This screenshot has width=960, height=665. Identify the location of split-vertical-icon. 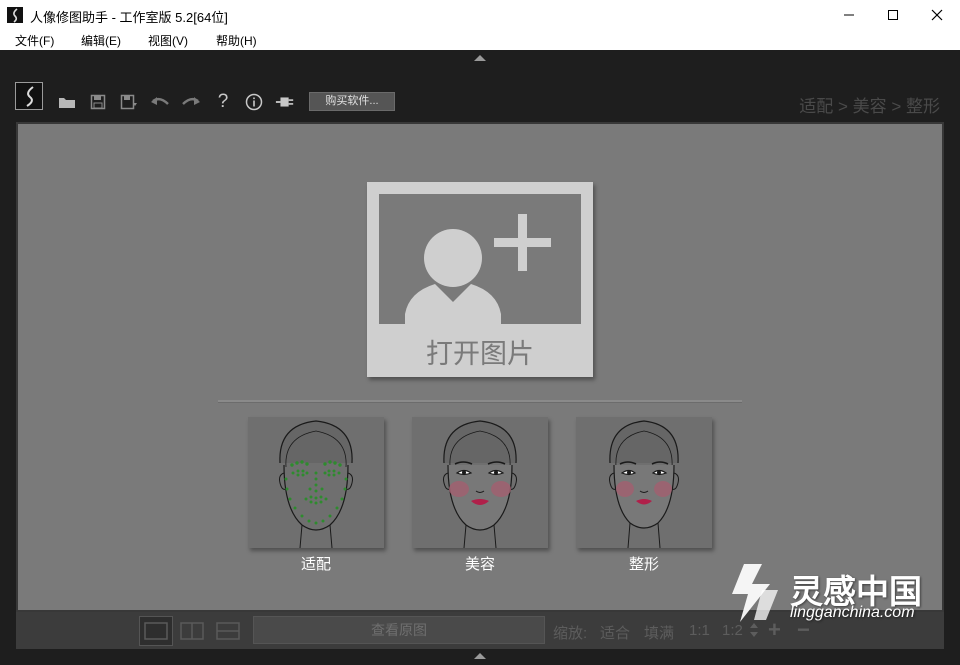
(192, 631).